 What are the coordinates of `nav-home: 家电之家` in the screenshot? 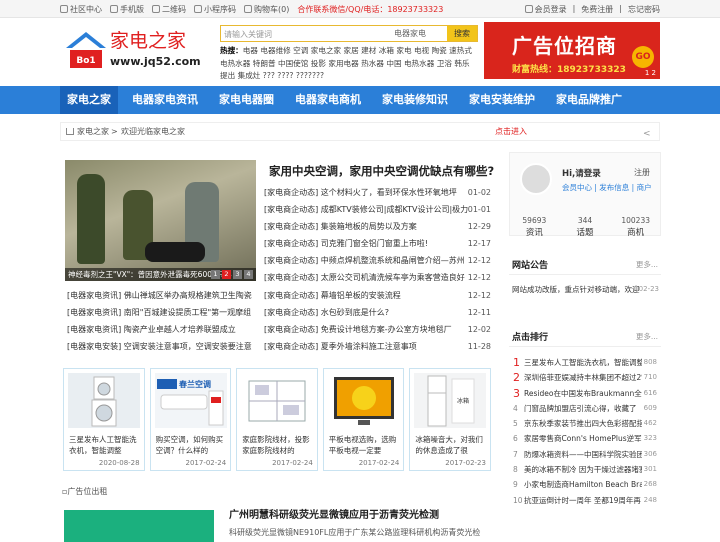 It's located at (89, 100).